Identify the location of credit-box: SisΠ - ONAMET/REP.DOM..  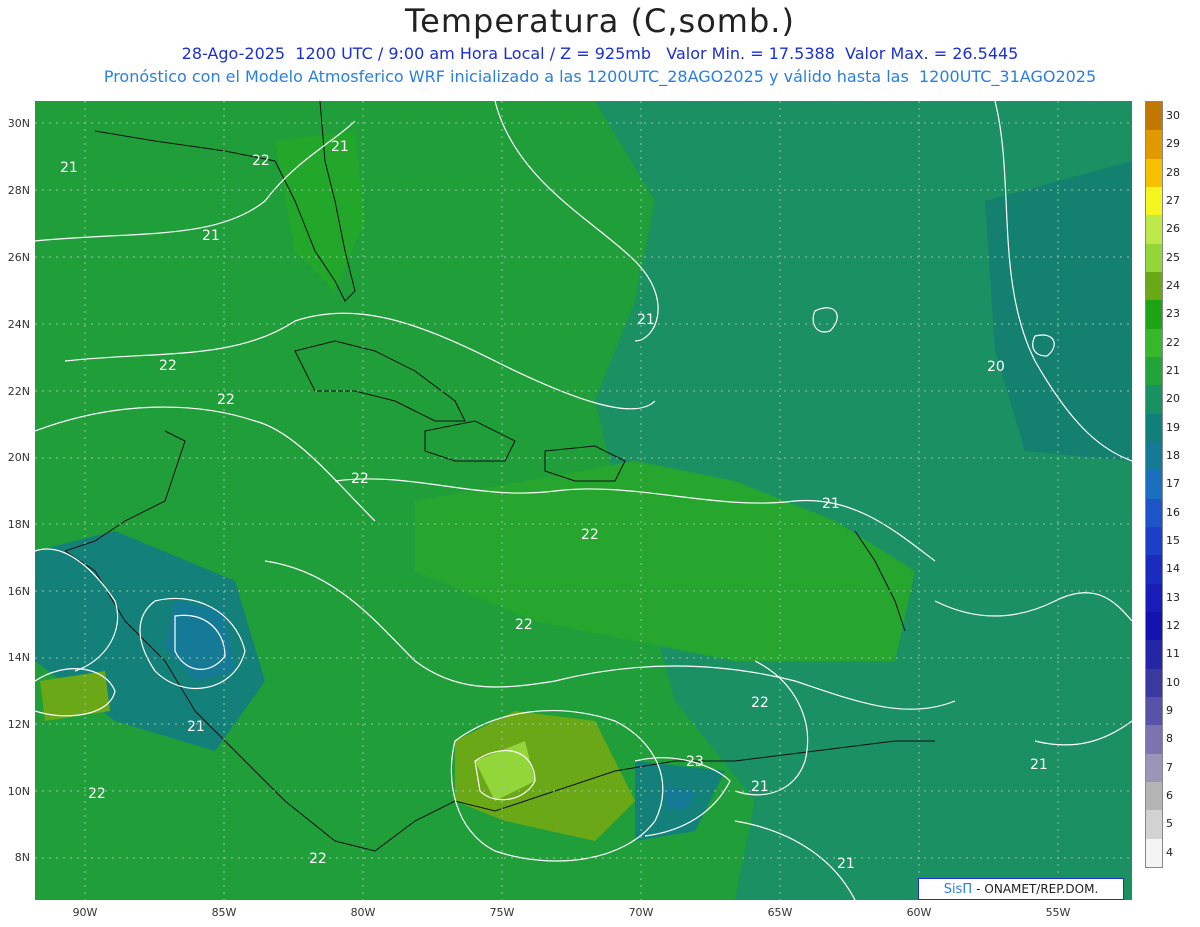
(1021, 889).